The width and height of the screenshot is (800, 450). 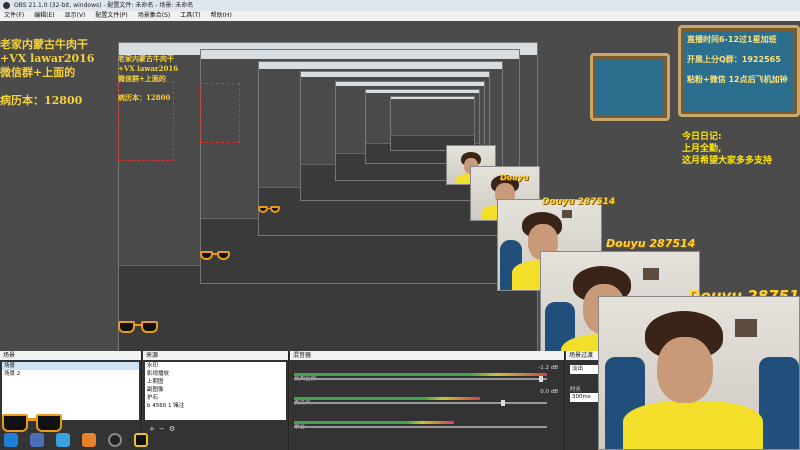 What do you see at coordinates (70, 391) in the screenshot?
I see `scenes-list: 场景 场景 2` at bounding box center [70, 391].